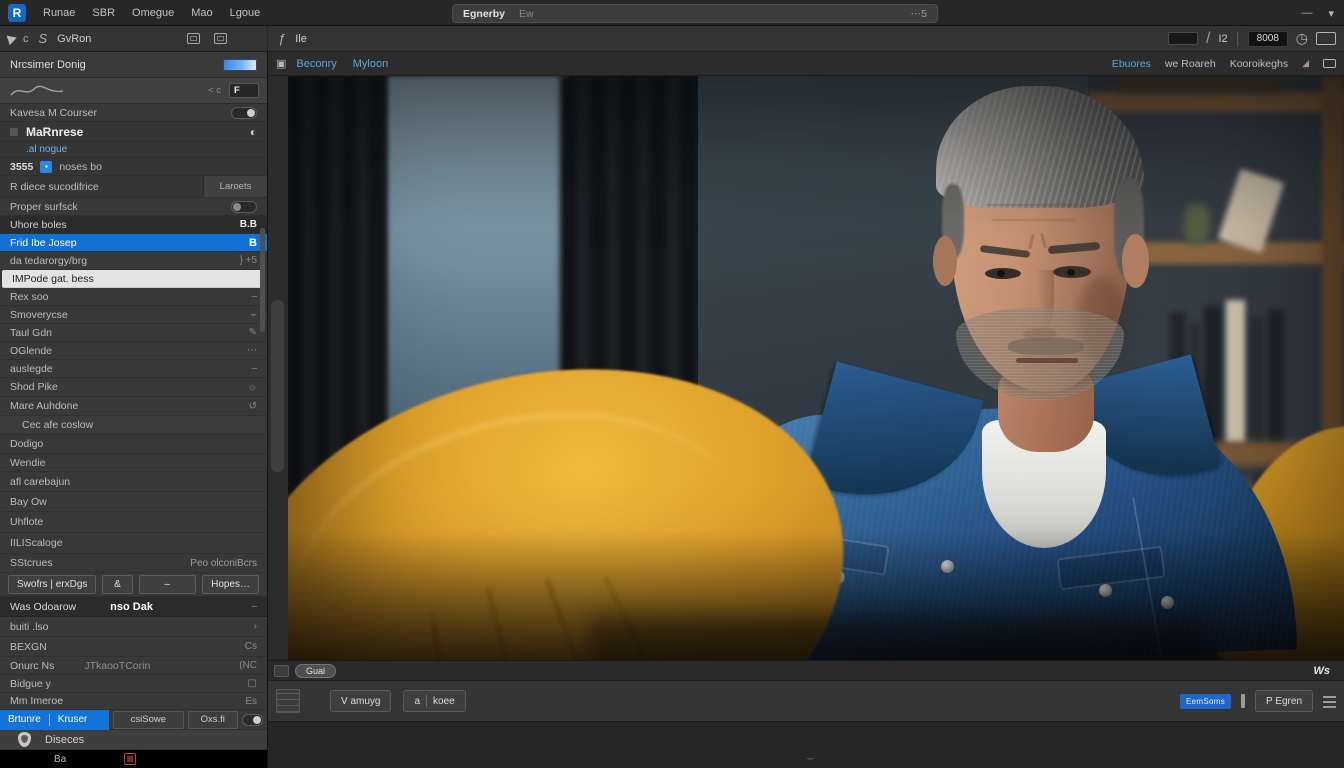  Describe the element at coordinates (133, 543) in the screenshot. I see `sidebar-row: IILIScaloge` at that location.